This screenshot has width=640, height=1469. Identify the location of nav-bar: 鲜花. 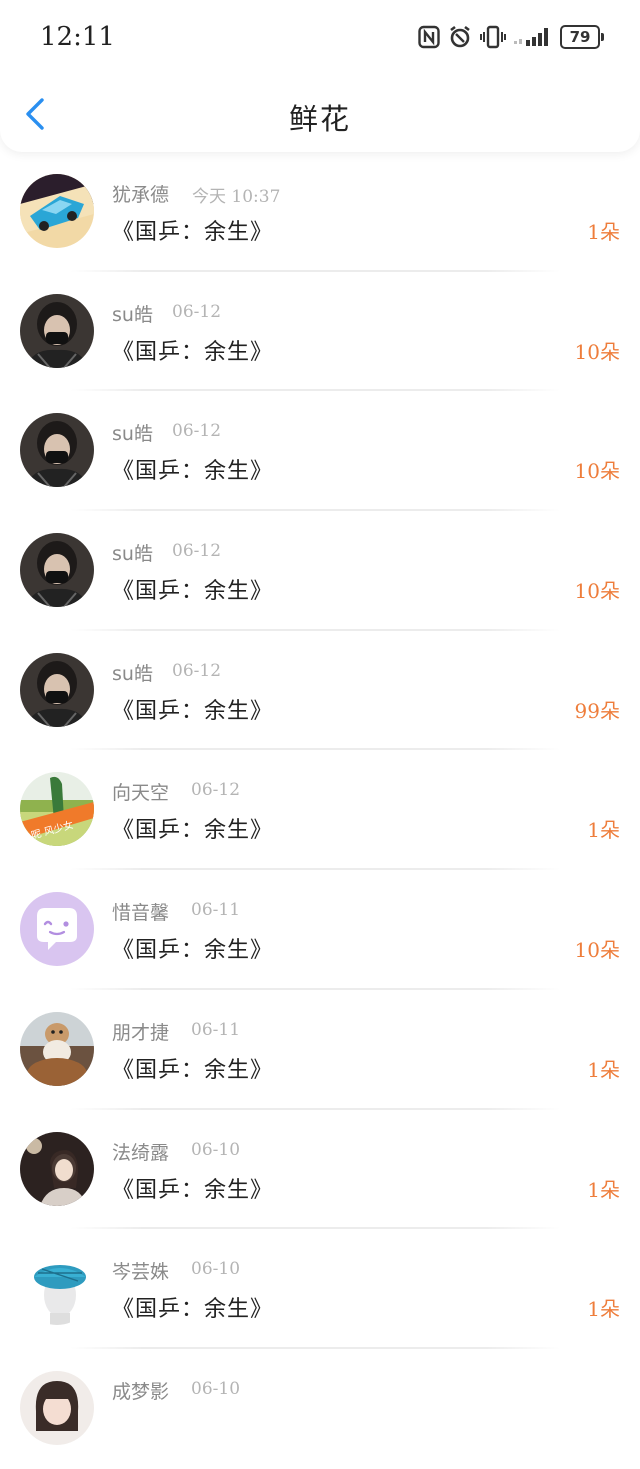
(320, 114).